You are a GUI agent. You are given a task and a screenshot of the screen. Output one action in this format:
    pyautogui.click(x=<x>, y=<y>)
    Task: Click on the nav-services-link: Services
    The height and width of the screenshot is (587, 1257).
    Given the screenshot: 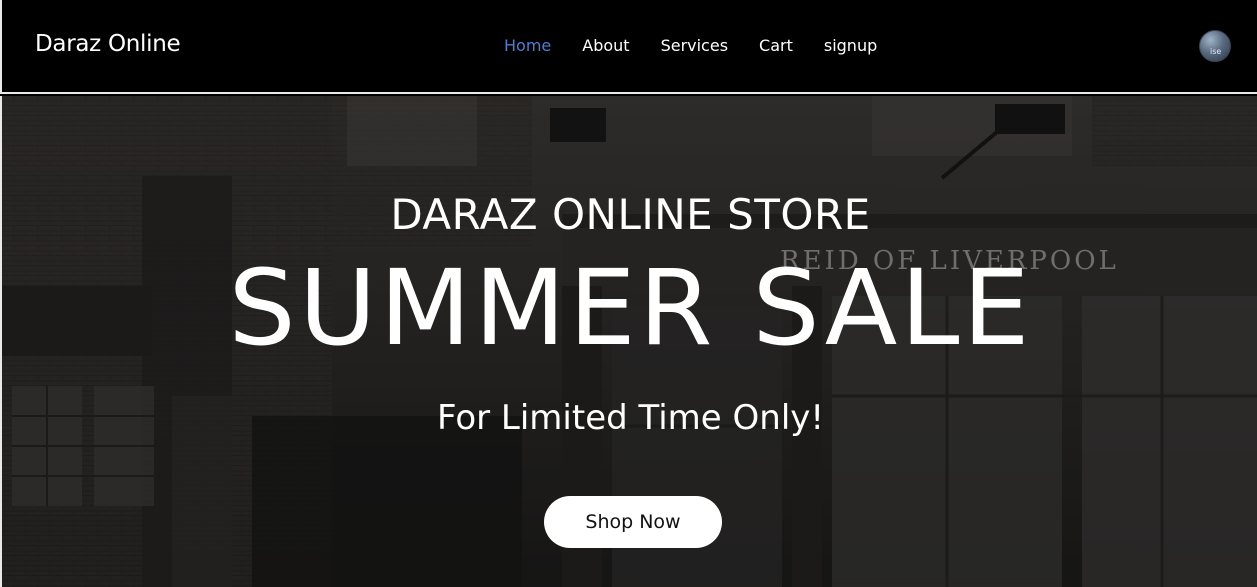 What is the action you would take?
    pyautogui.click(x=694, y=45)
    